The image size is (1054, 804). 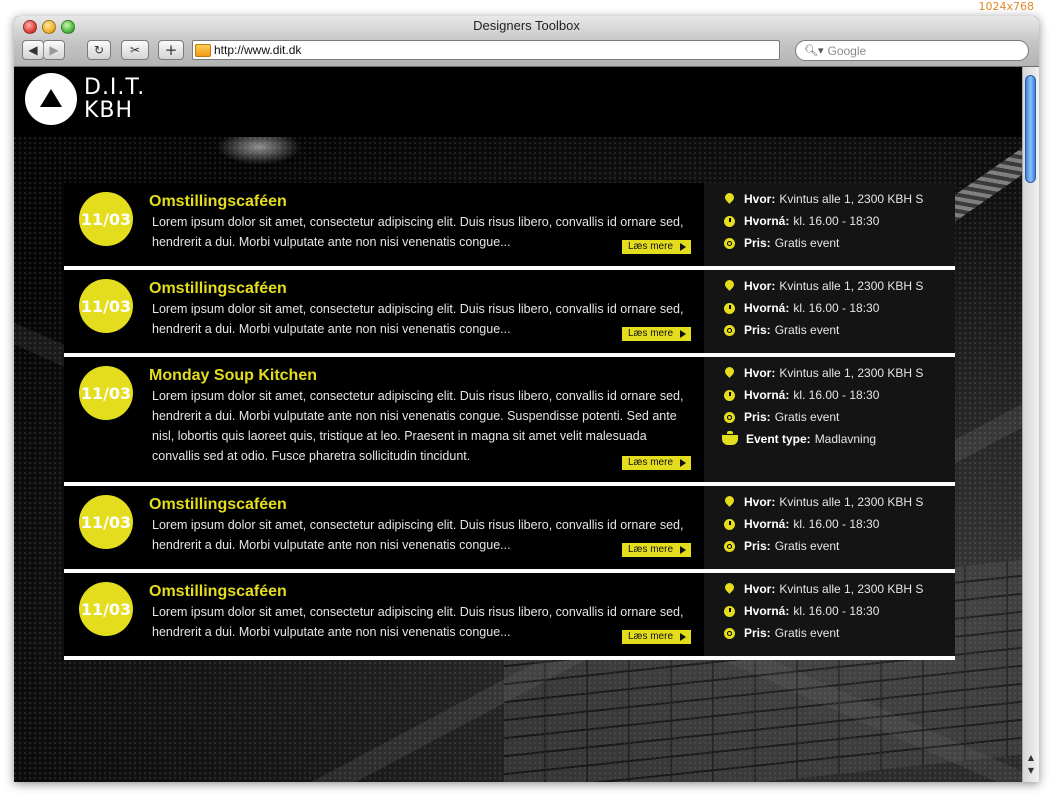 What do you see at coordinates (203, 50) in the screenshot?
I see `site-favicon-icon` at bounding box center [203, 50].